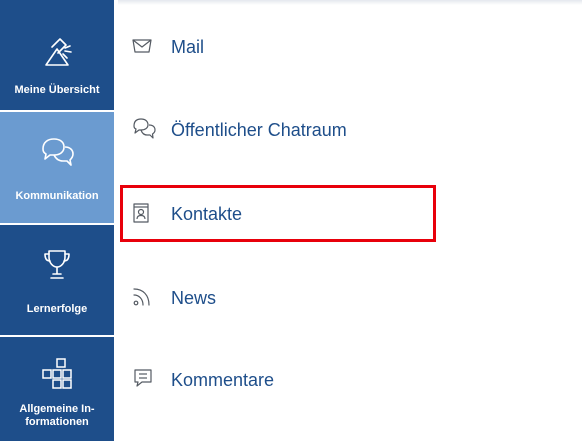  I want to click on menu-item-oeffentlicher-chatraum: Öffentlicher Chatraum, so click(350, 130).